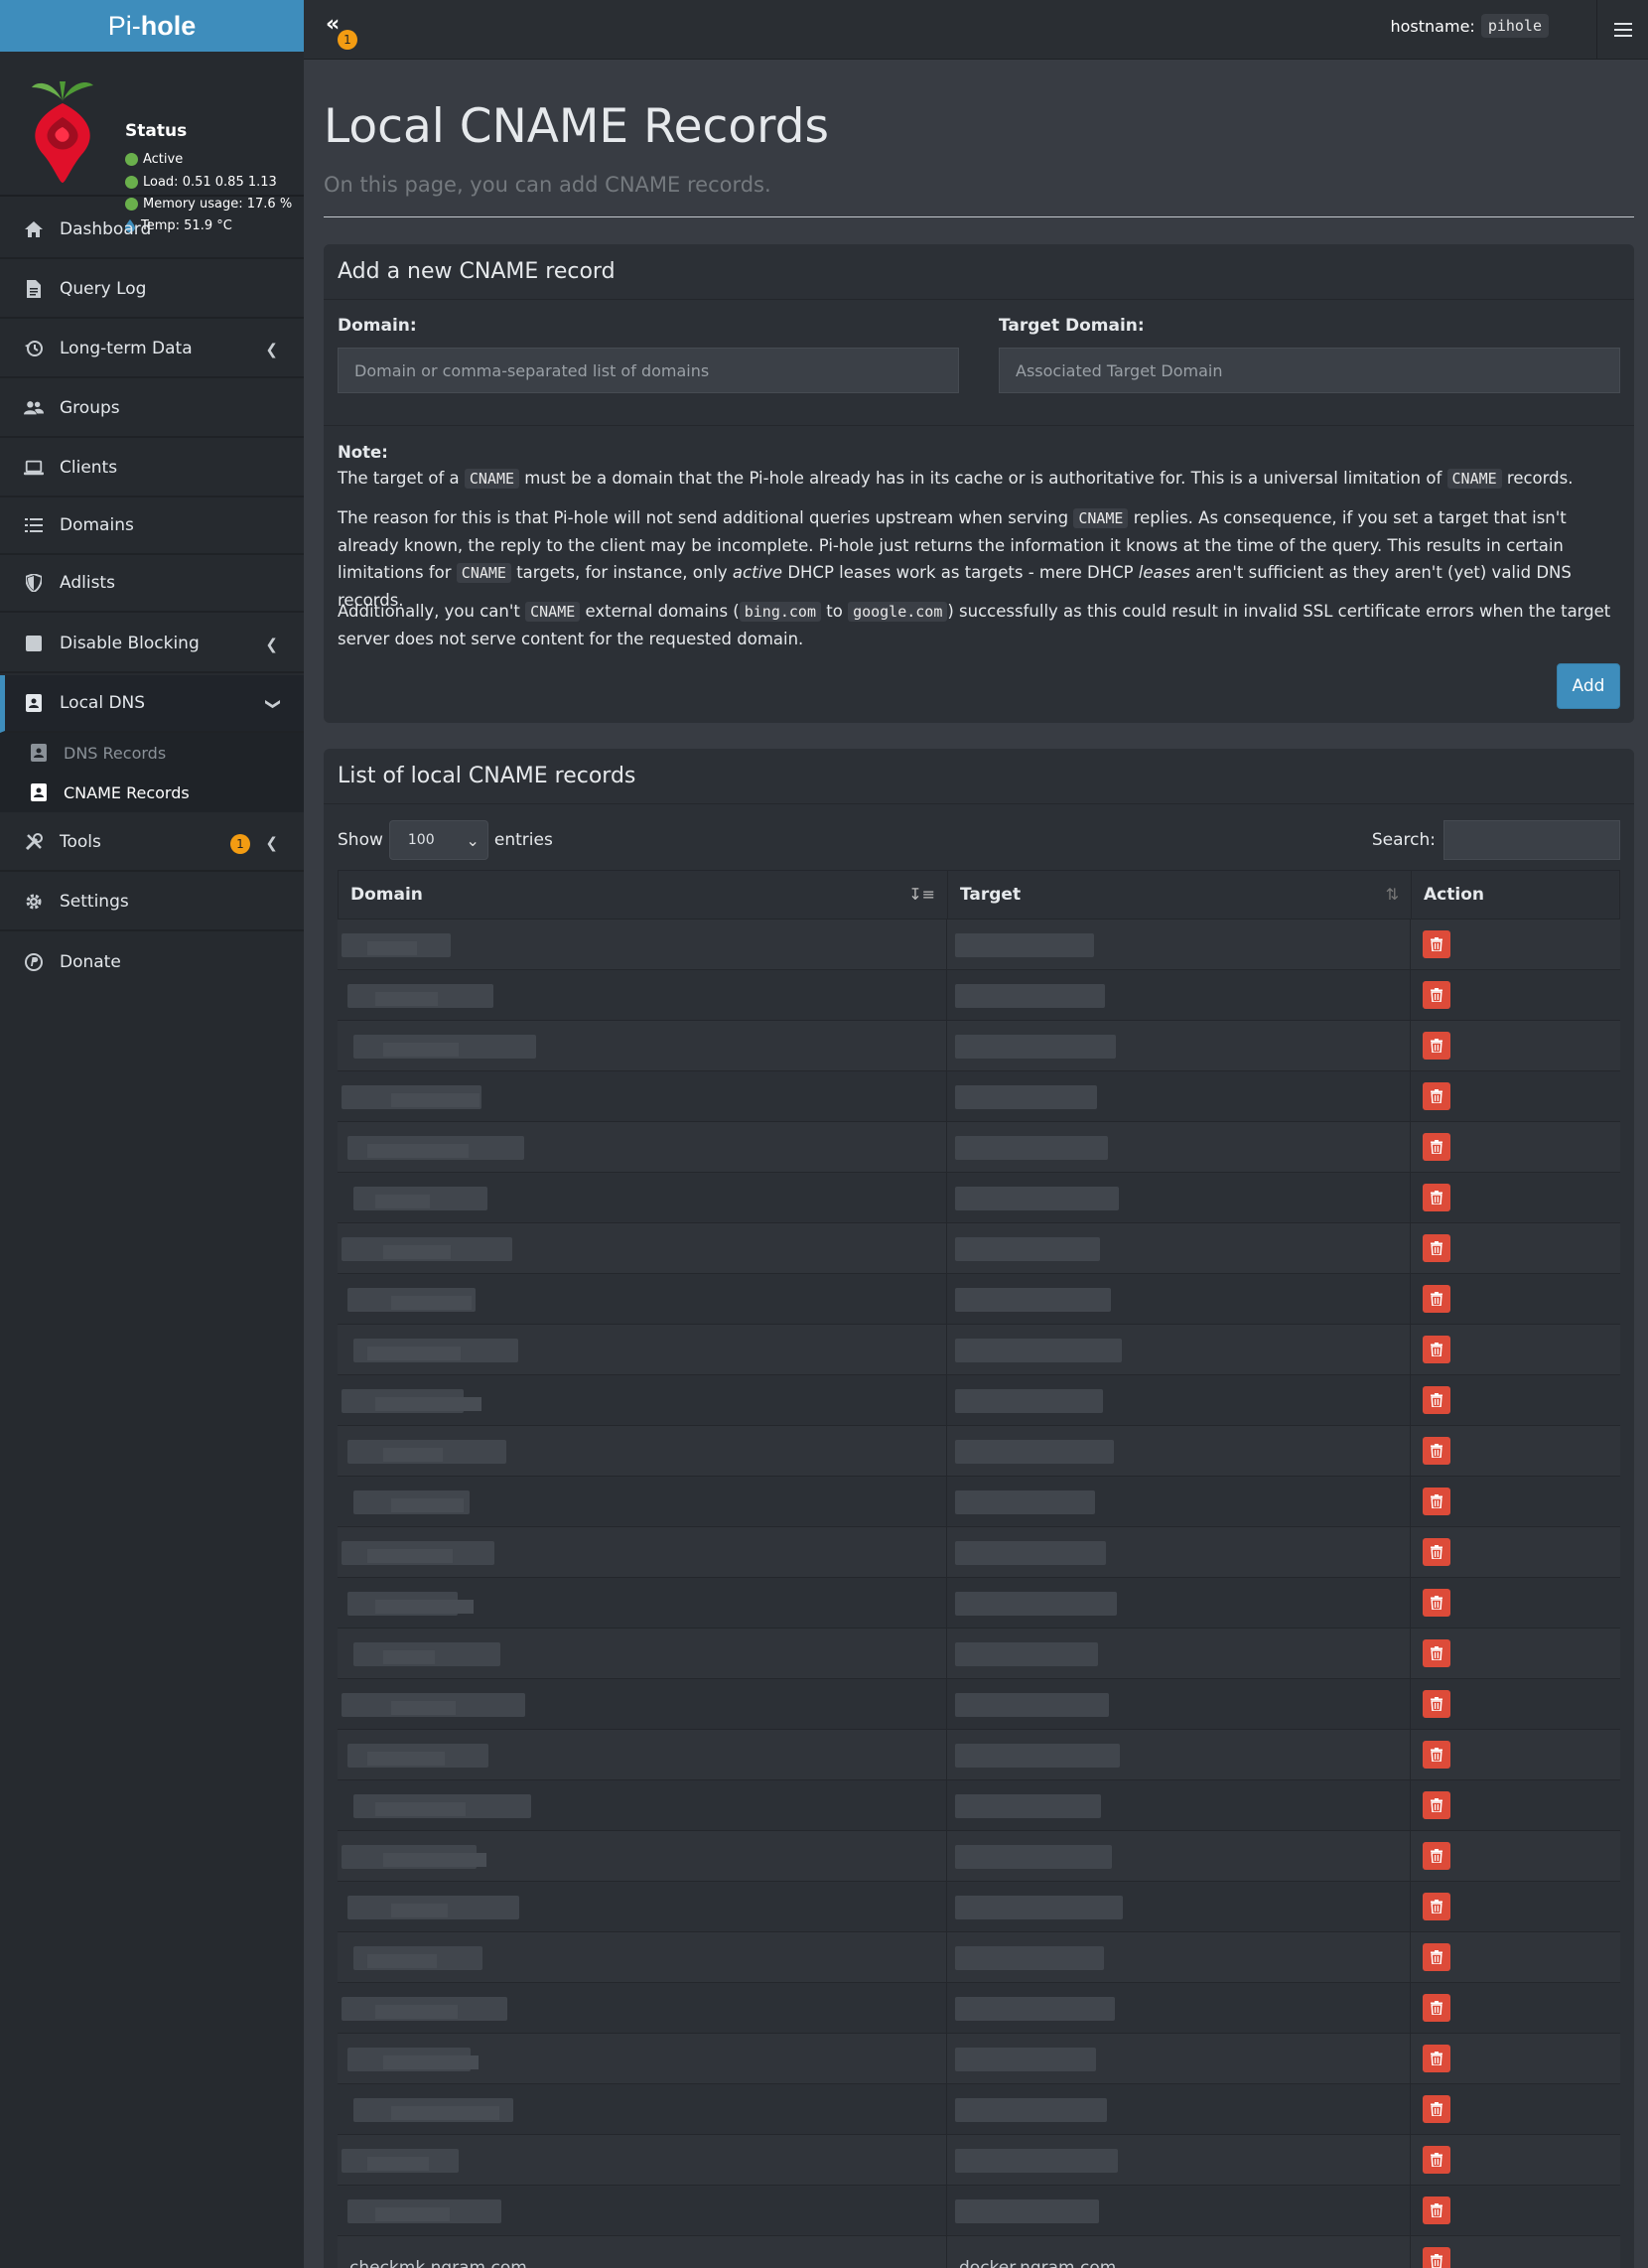 This screenshot has height=2268, width=1648. Describe the element at coordinates (152, 409) in the screenshot. I see `sidebar-item-groups: Groups` at that location.